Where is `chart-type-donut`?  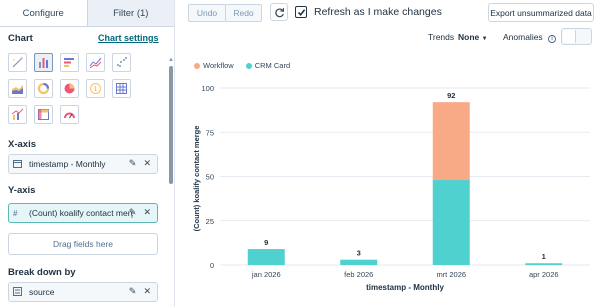
chart-type-donut is located at coordinates (43, 88).